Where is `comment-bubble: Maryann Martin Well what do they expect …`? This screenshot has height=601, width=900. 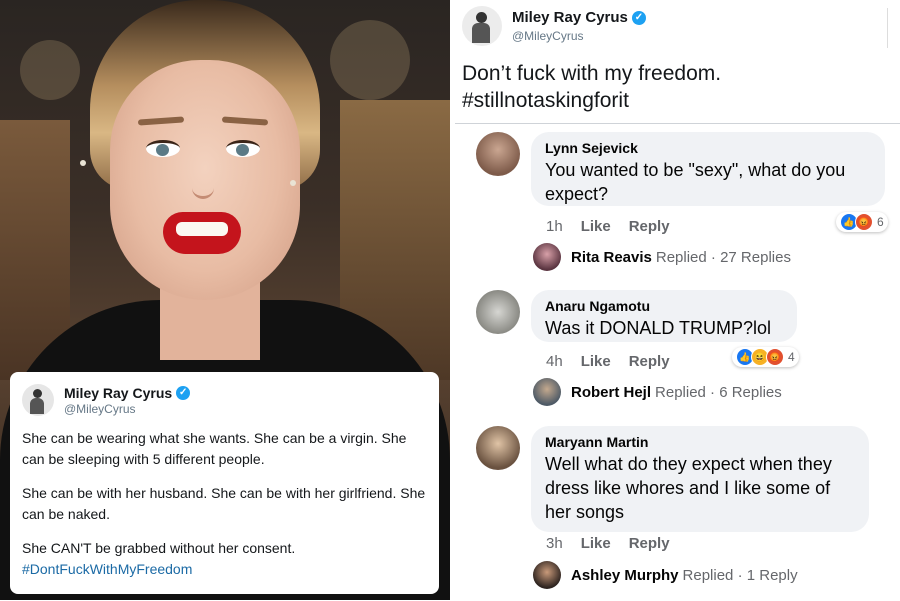
comment-bubble: Maryann Martin Well what do they expect … is located at coordinates (700, 479).